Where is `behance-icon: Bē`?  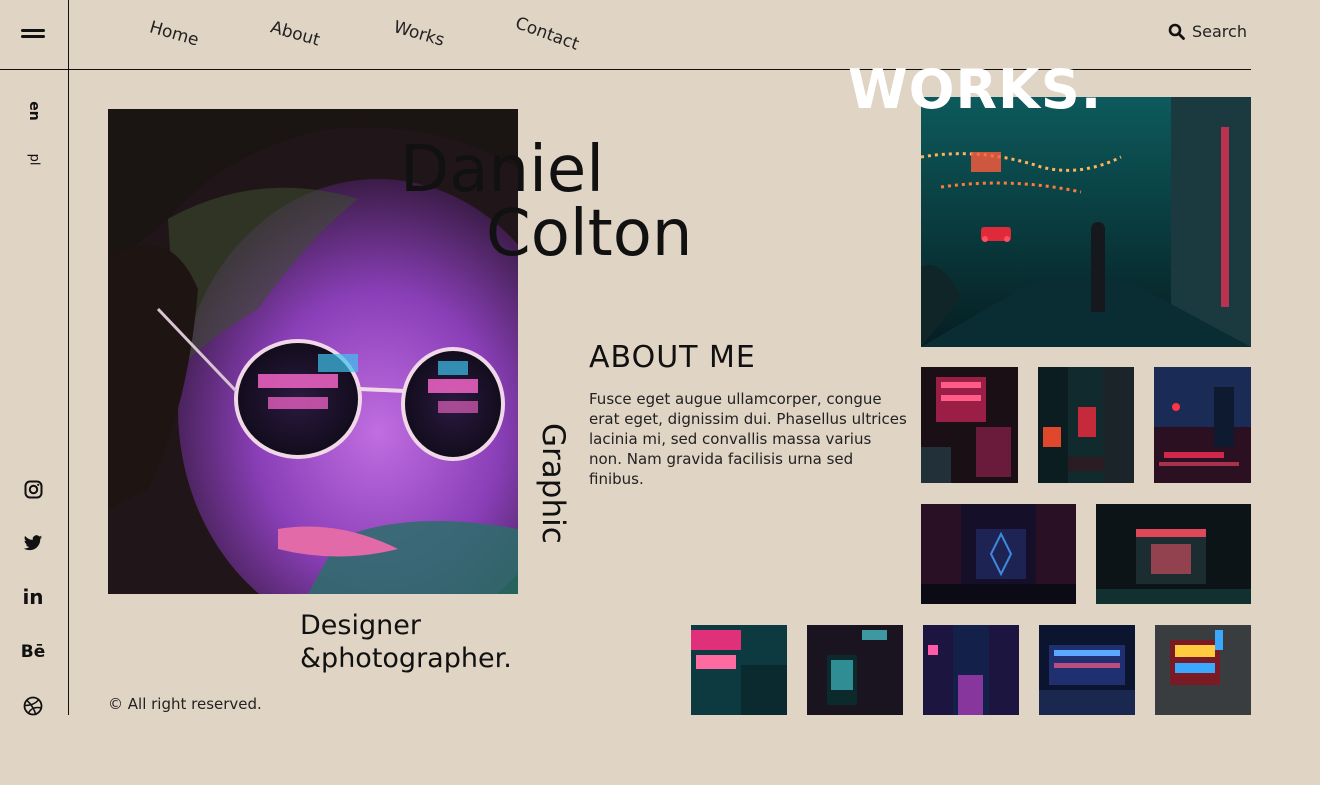
behance-icon: Bē is located at coordinates (33, 652).